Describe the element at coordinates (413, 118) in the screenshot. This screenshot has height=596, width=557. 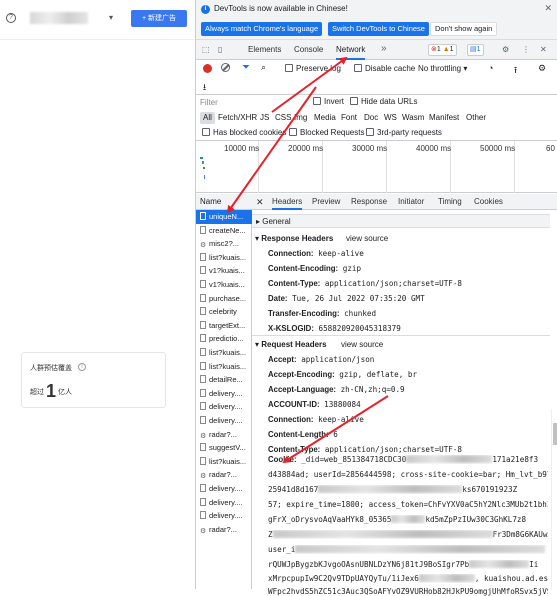
I see `type-wasm: Wasm` at that location.